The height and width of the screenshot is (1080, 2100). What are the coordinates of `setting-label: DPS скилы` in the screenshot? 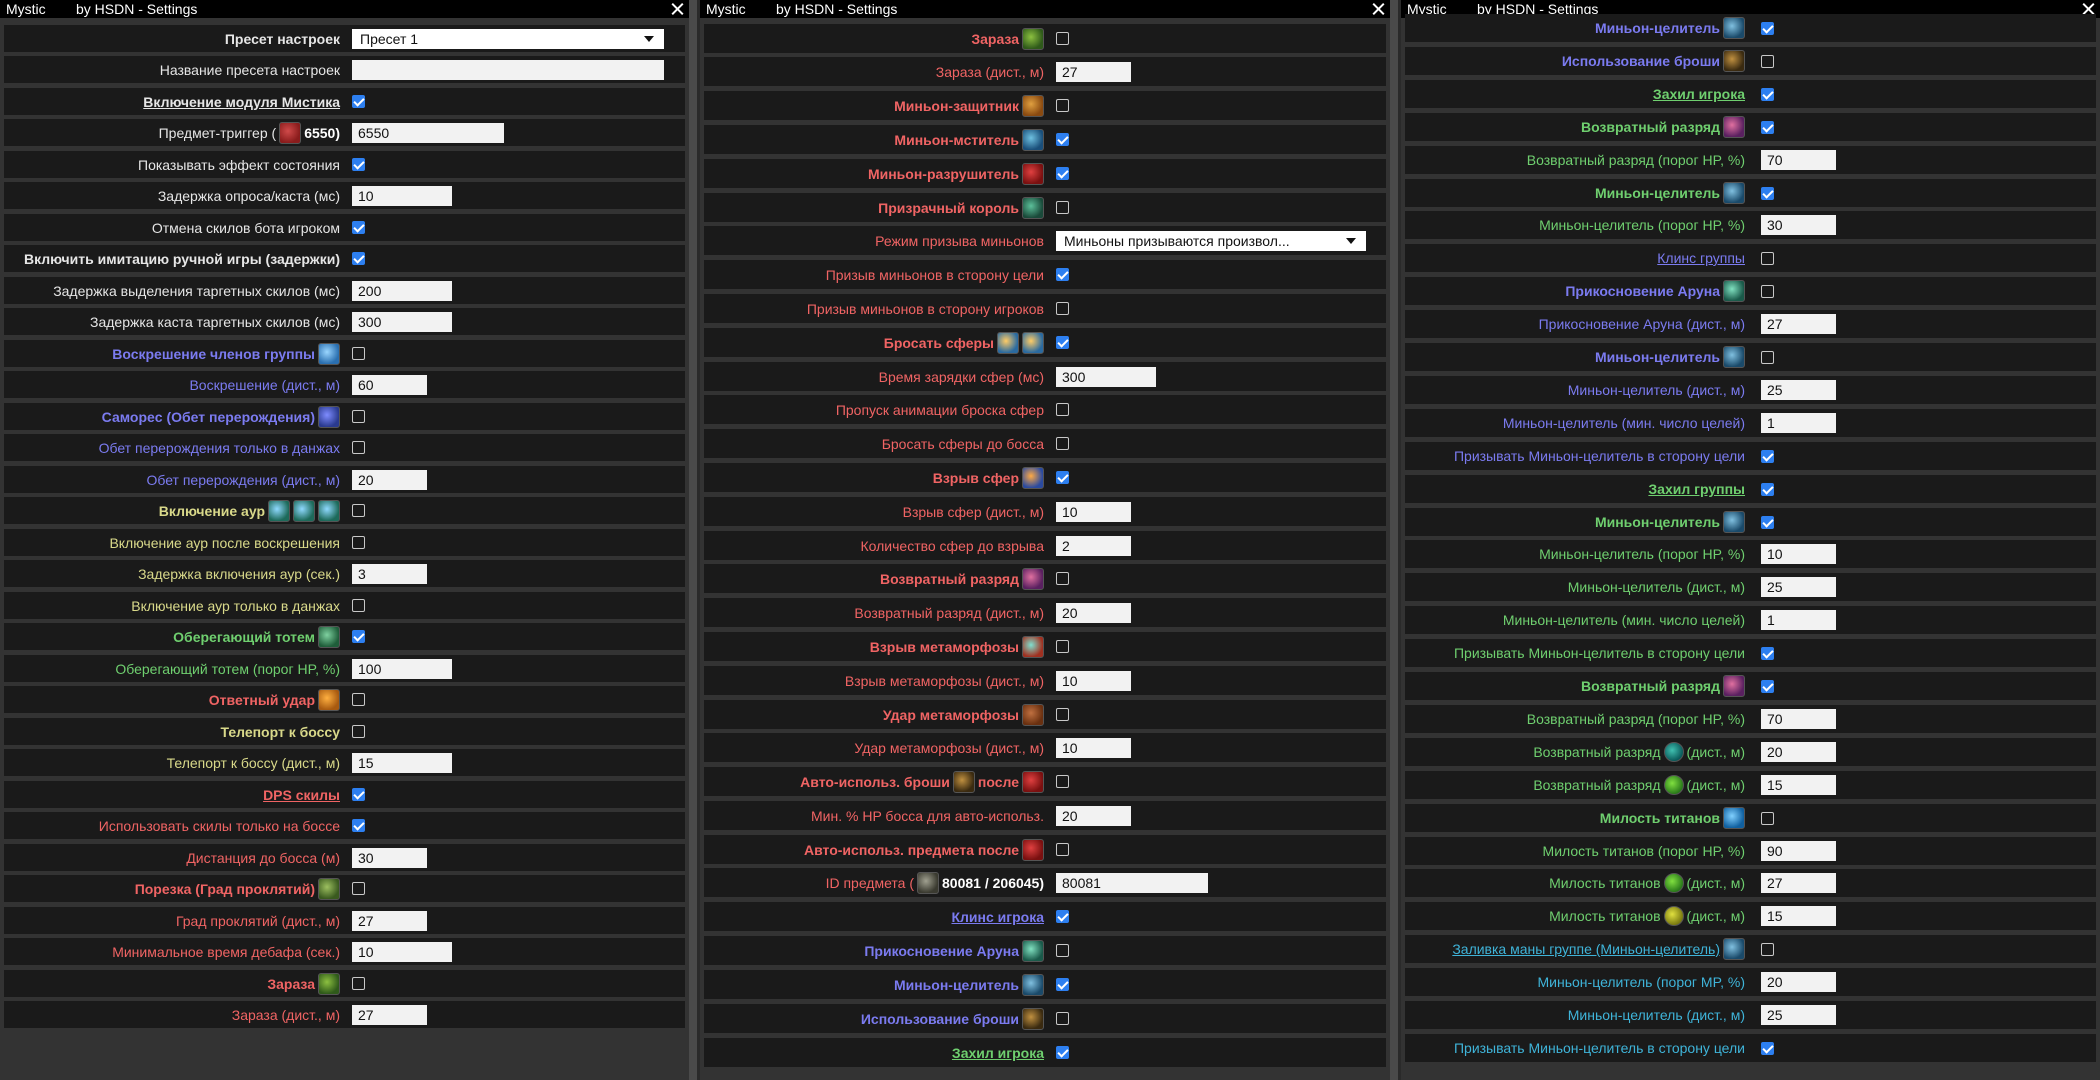 It's located at (172, 794).